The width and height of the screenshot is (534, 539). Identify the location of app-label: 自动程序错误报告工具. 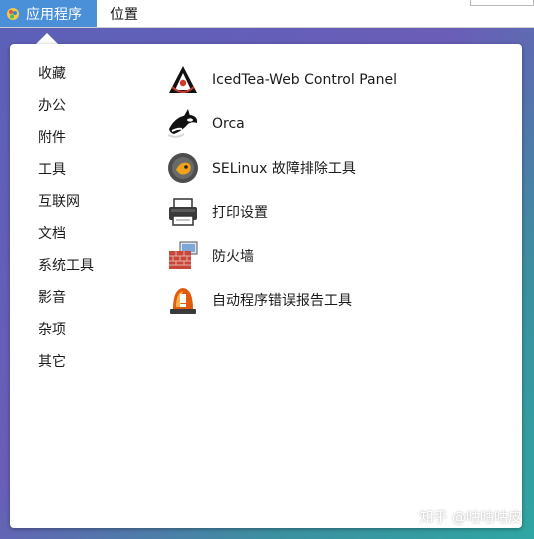
(282, 301).